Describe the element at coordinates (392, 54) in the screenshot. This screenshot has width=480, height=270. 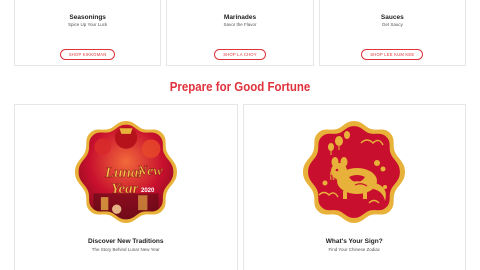
I see `shop-lee-kum-kee-button: SHOP LEE KUM KEE` at that location.